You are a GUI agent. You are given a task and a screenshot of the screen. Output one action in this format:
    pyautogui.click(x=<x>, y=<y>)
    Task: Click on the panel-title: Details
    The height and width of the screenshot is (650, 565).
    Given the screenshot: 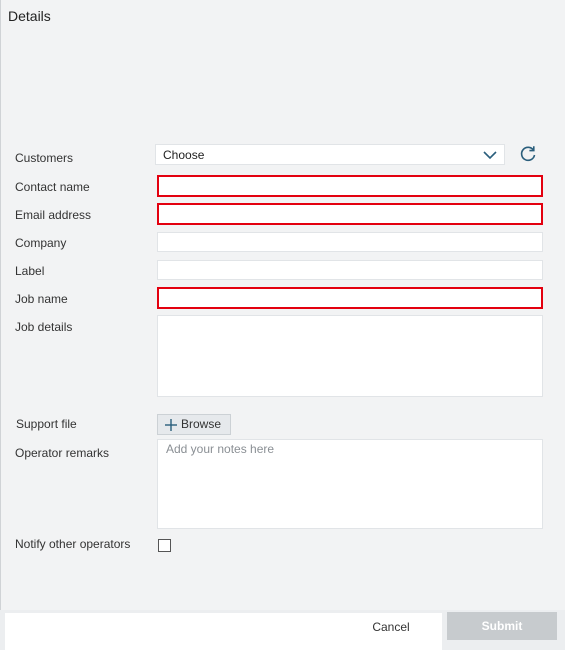 What is the action you would take?
    pyautogui.click(x=29, y=16)
    